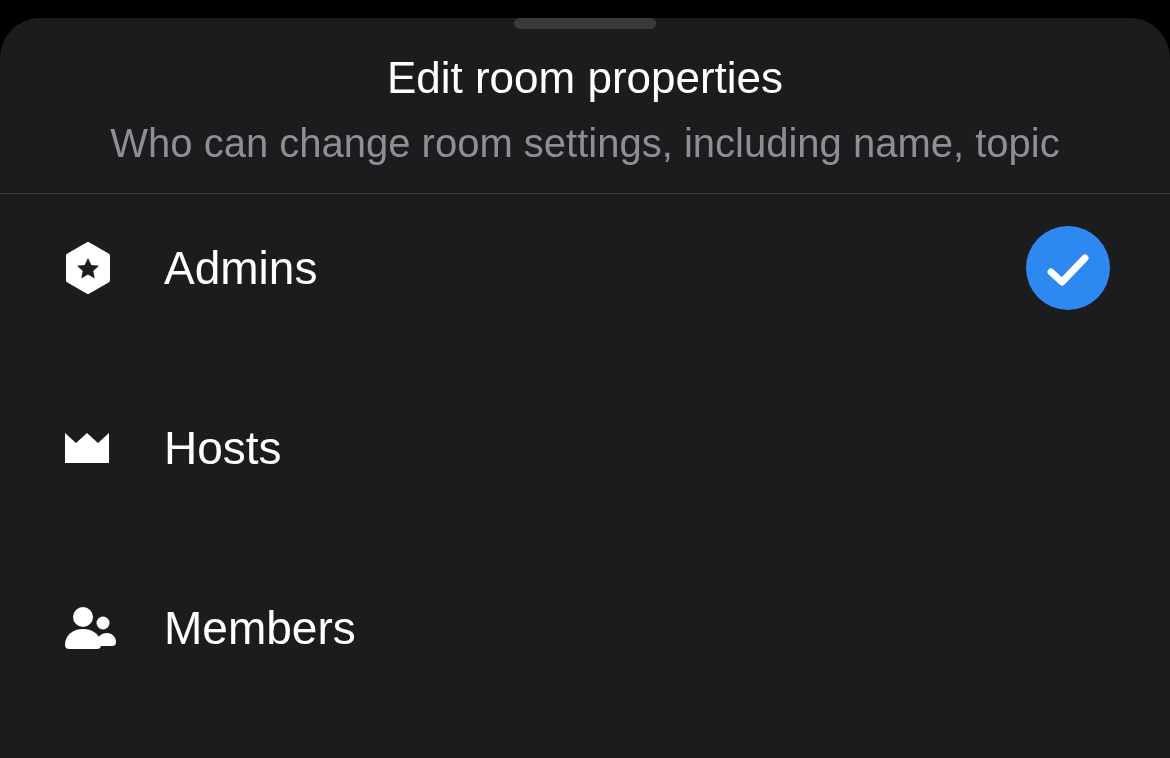  What do you see at coordinates (585, 23) in the screenshot?
I see `drag-handle` at bounding box center [585, 23].